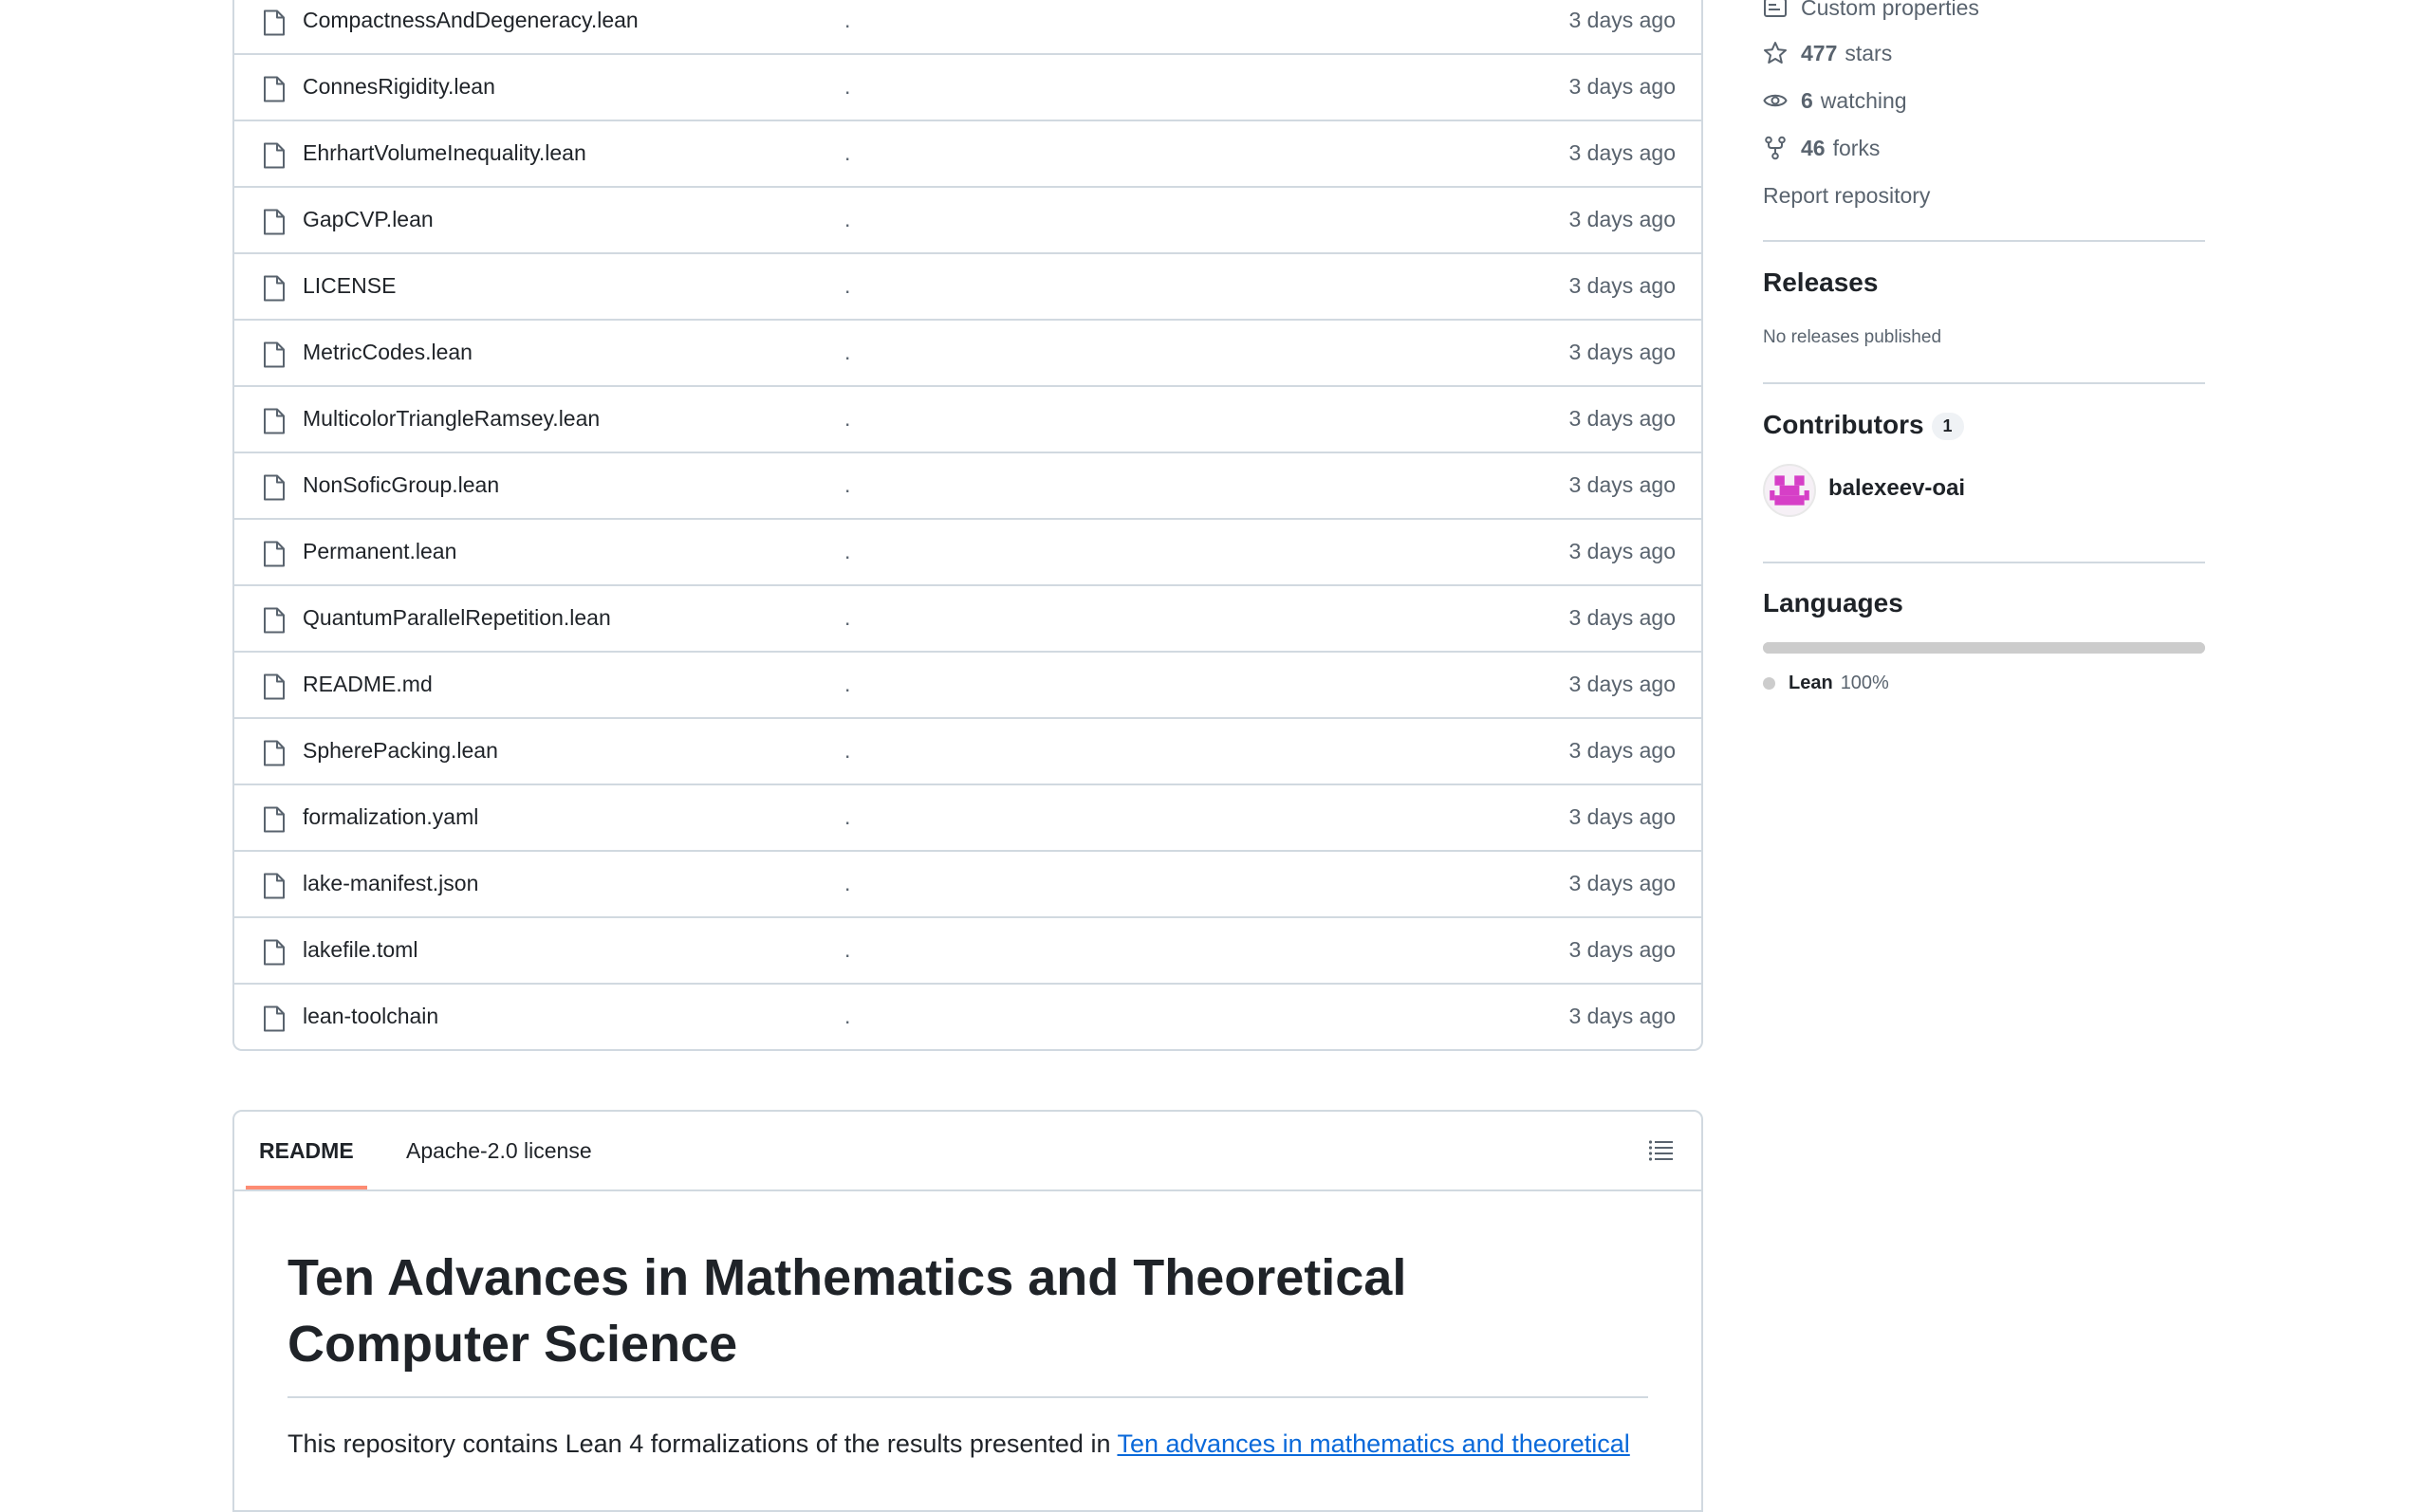 This screenshot has width=2429, height=1512. Describe the element at coordinates (1863, 100) in the screenshot. I see `watching-label: watching` at that location.